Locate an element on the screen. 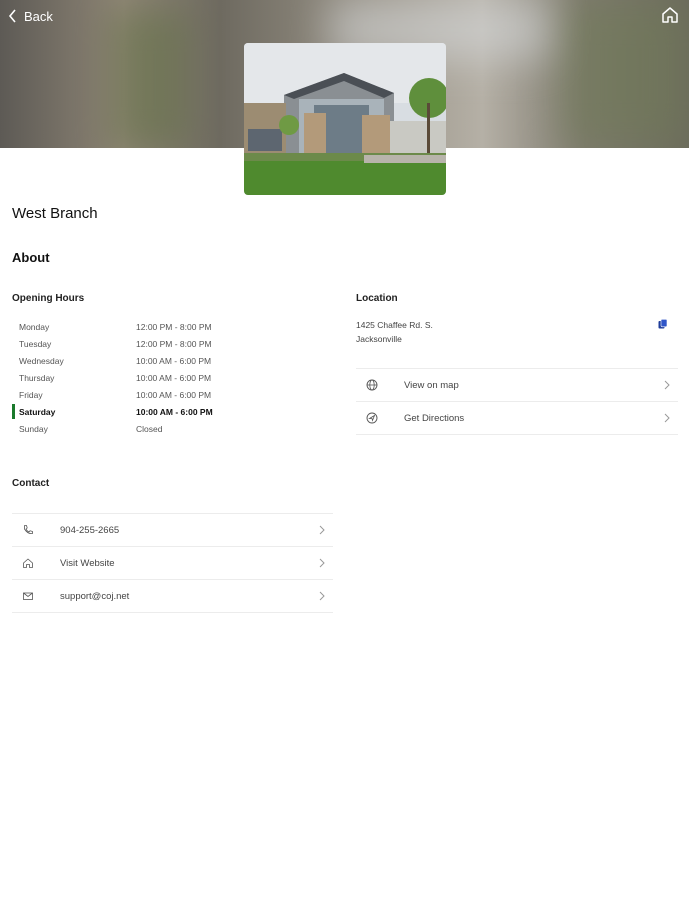  visit-website-label: Visit Website is located at coordinates (87, 563).